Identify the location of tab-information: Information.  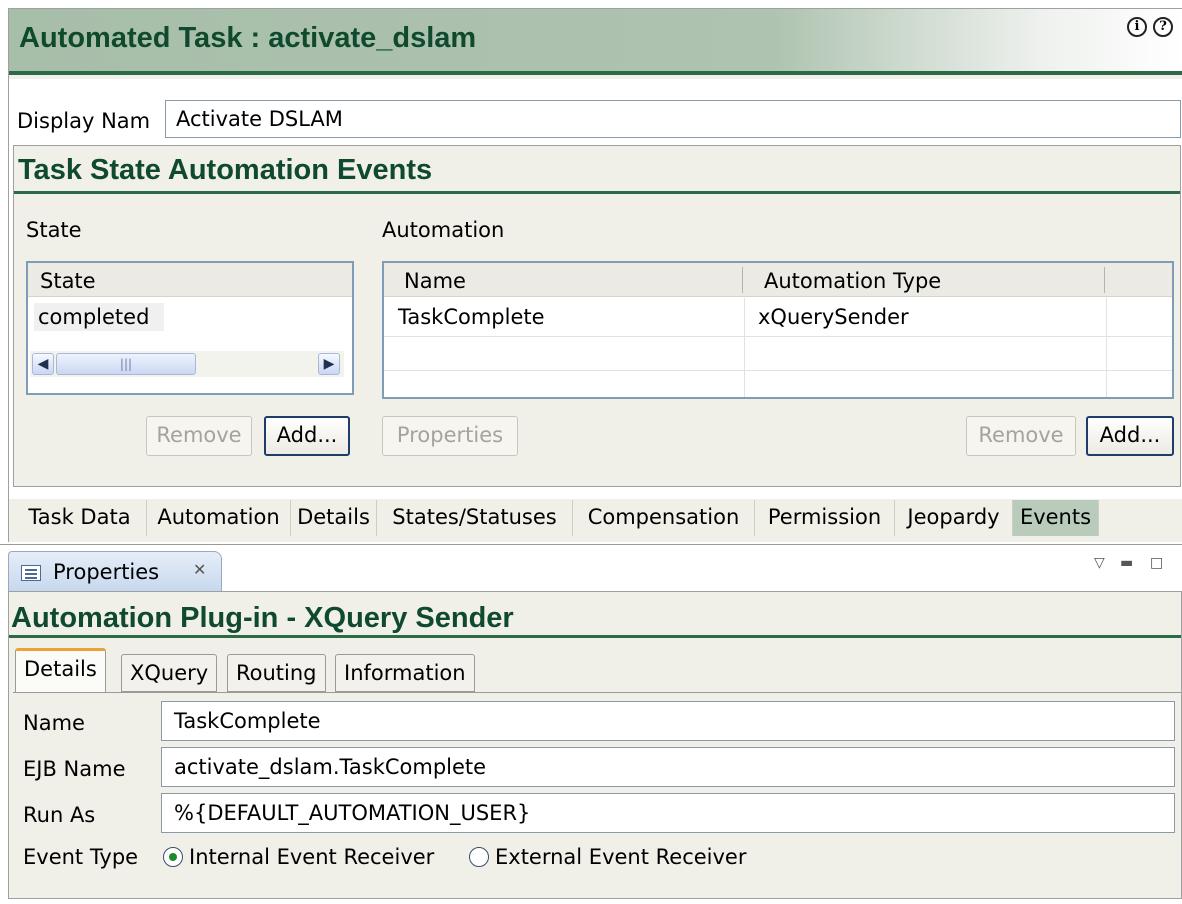
(405, 673).